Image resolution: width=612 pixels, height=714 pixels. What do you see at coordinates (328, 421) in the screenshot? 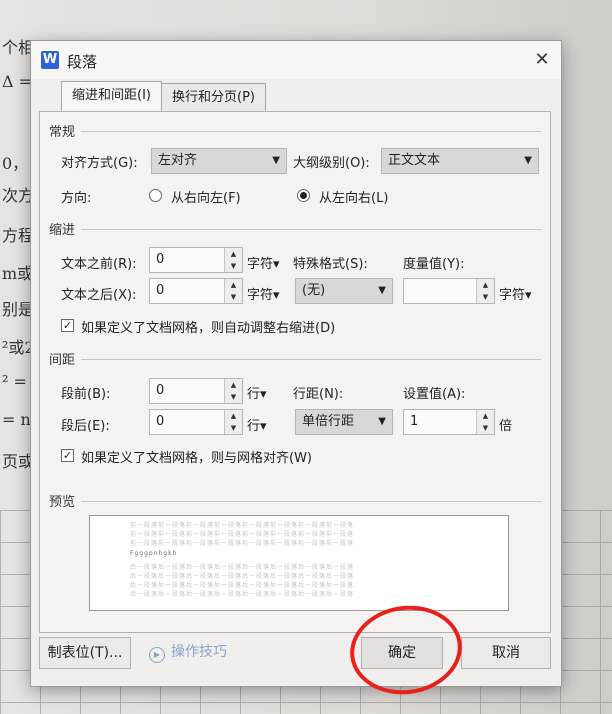
I see `line-spacing-value: 单倍行距` at bounding box center [328, 421].